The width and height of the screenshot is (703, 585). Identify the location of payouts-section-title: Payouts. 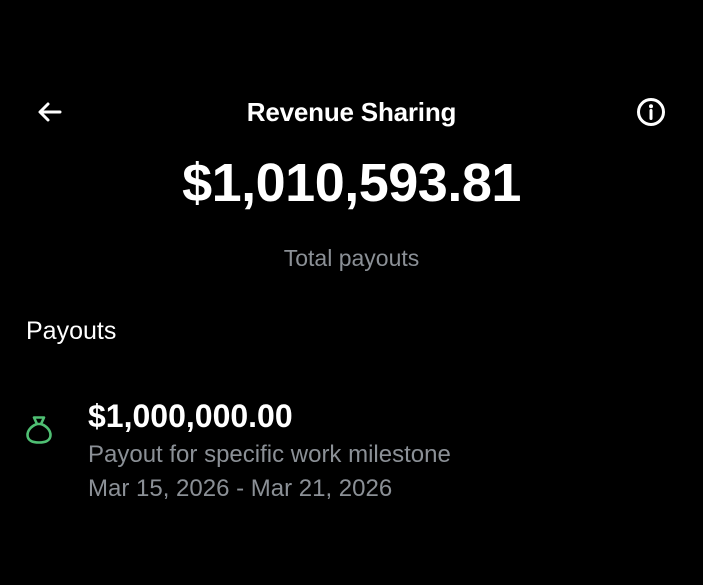
(71, 331).